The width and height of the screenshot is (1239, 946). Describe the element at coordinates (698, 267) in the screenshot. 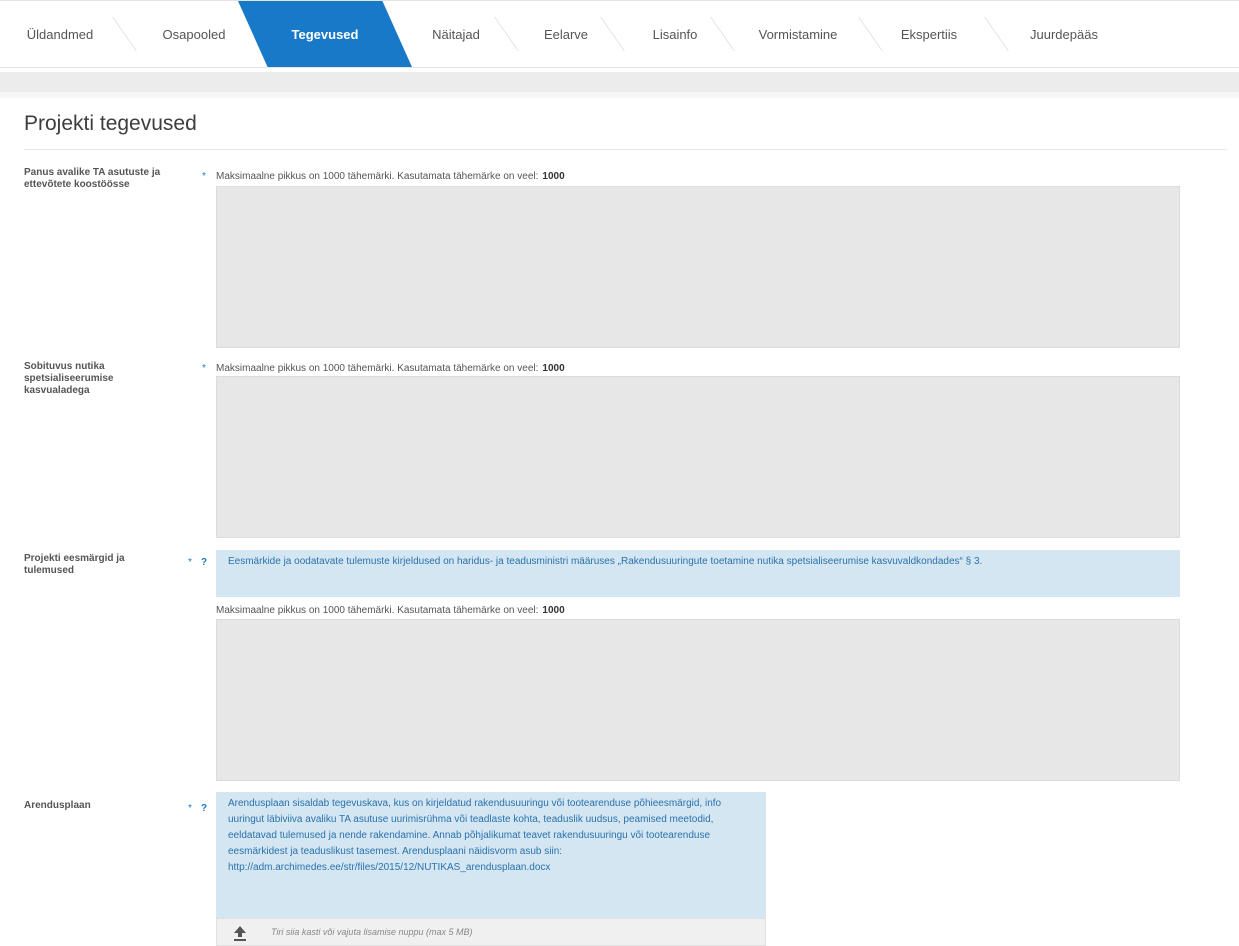

I see `panus-textarea` at that location.